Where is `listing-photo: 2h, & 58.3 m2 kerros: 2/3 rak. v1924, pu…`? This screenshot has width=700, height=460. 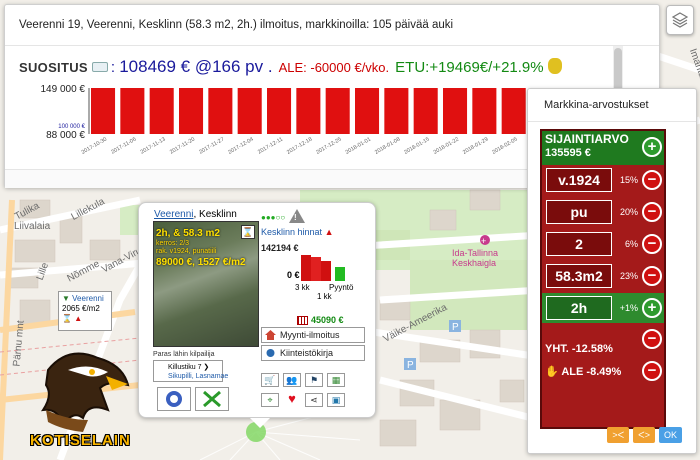 listing-photo: 2h, & 58.3 m2 kerros: 2/3 rak. v1924, pu… is located at coordinates (206, 284).